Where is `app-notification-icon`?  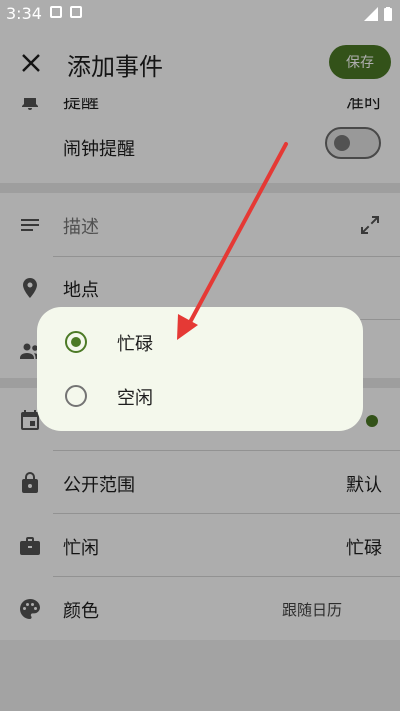
app-notification-icon is located at coordinates (76, 12).